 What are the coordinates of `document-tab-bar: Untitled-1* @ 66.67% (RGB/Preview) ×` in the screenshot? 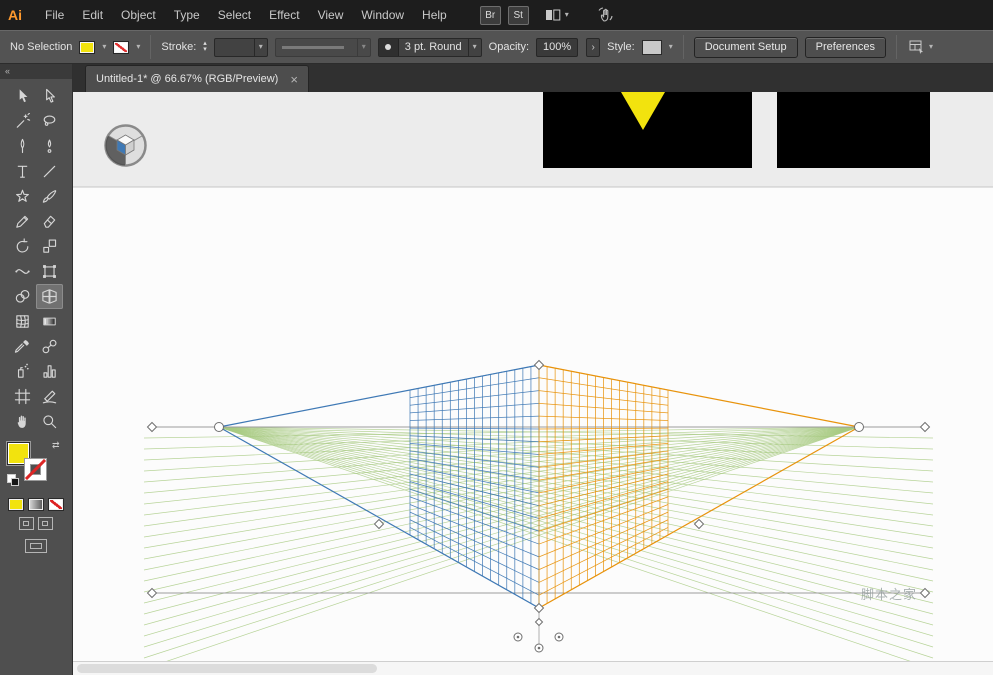 It's located at (533, 78).